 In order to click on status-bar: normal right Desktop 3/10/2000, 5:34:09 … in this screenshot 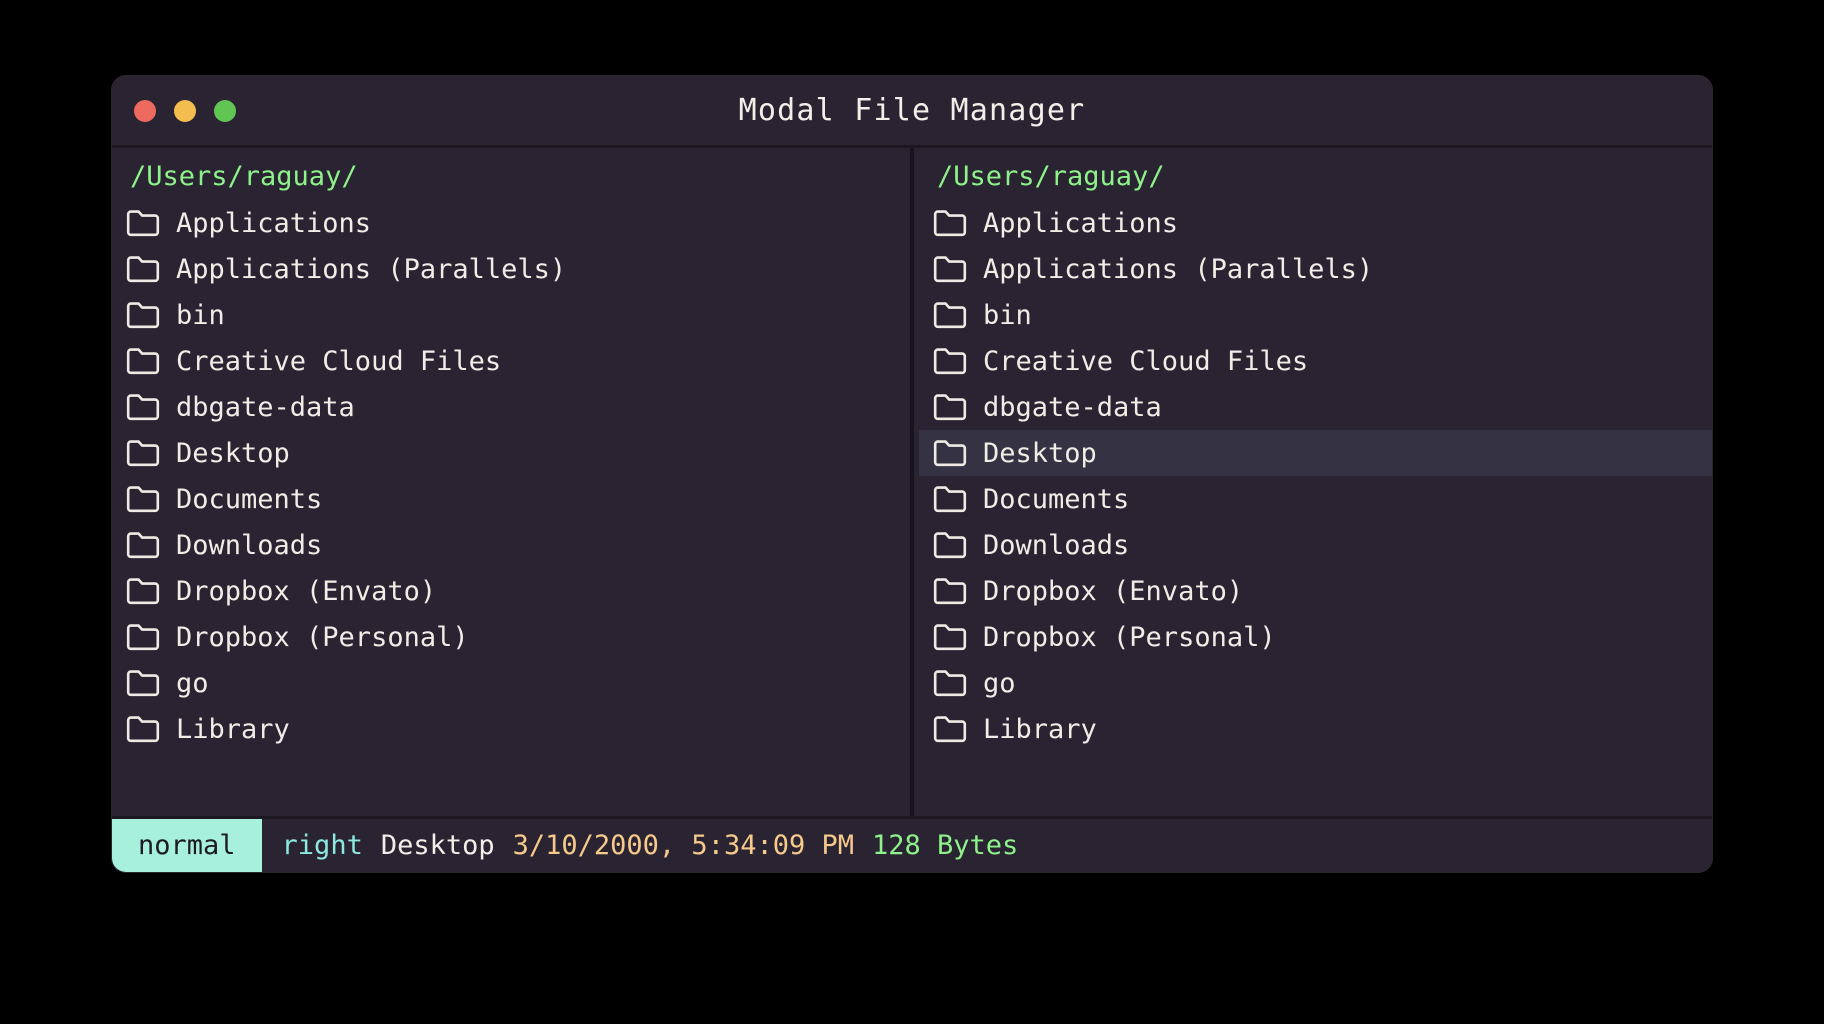, I will do `click(912, 844)`.